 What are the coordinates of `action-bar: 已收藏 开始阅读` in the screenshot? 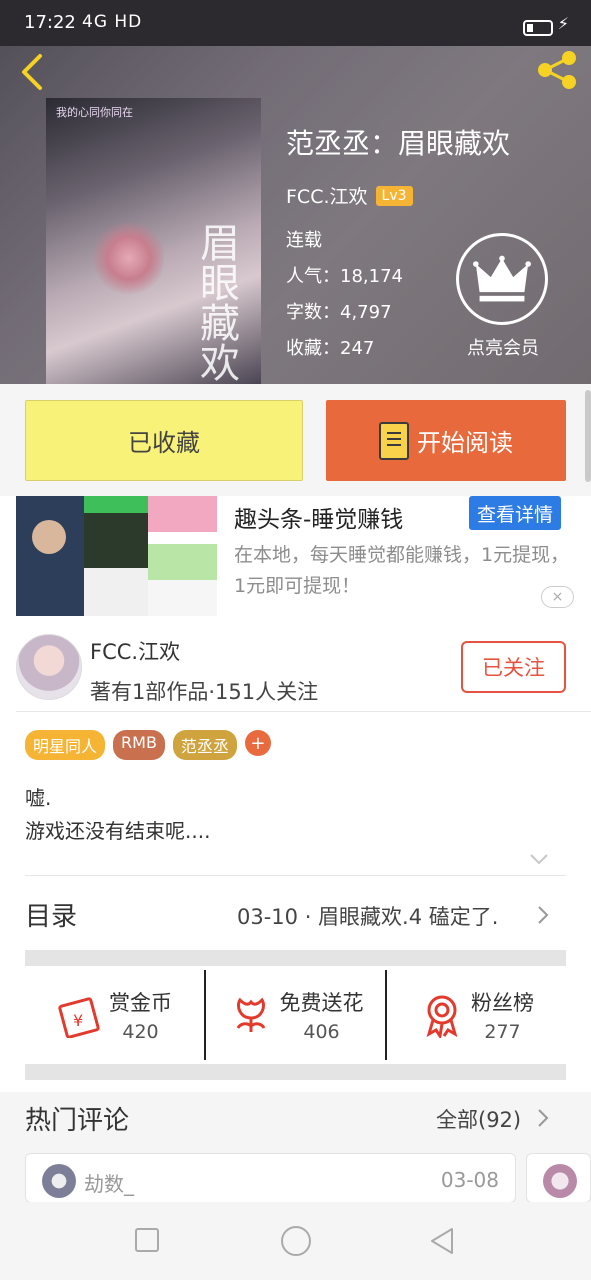 It's located at (295, 440).